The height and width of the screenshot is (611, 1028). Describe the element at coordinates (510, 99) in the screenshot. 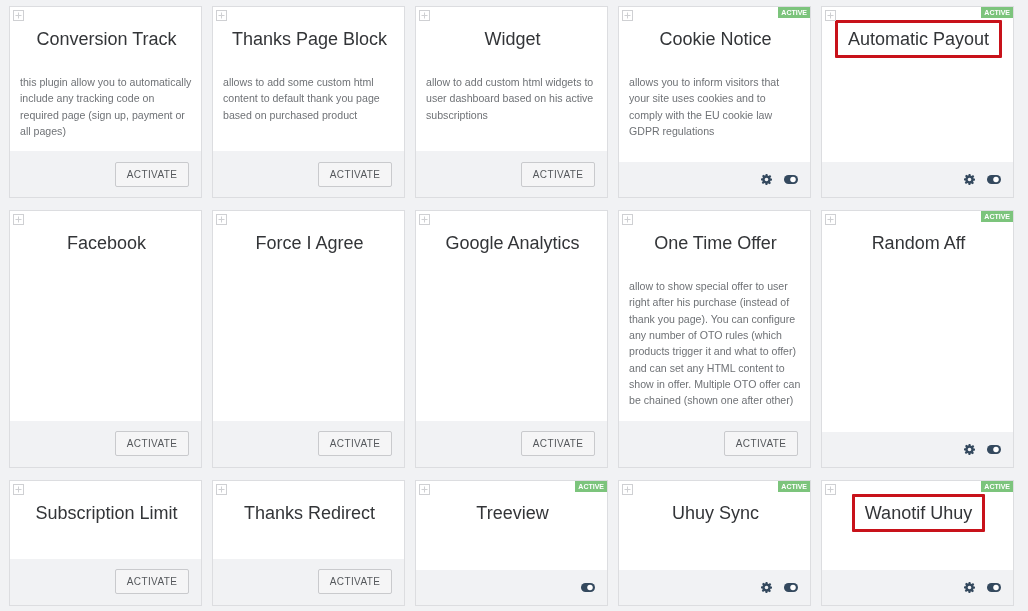

I see `card-description: allow to add custom html widgets to user dashboard based on his active subscriptions` at that location.